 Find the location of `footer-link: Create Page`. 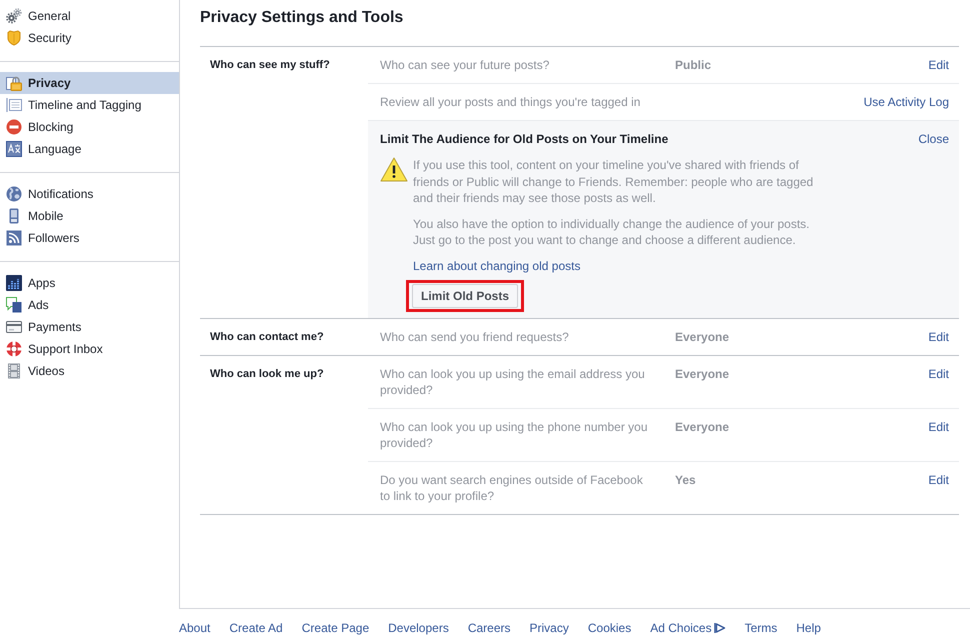

footer-link: Create Page is located at coordinates (336, 628).